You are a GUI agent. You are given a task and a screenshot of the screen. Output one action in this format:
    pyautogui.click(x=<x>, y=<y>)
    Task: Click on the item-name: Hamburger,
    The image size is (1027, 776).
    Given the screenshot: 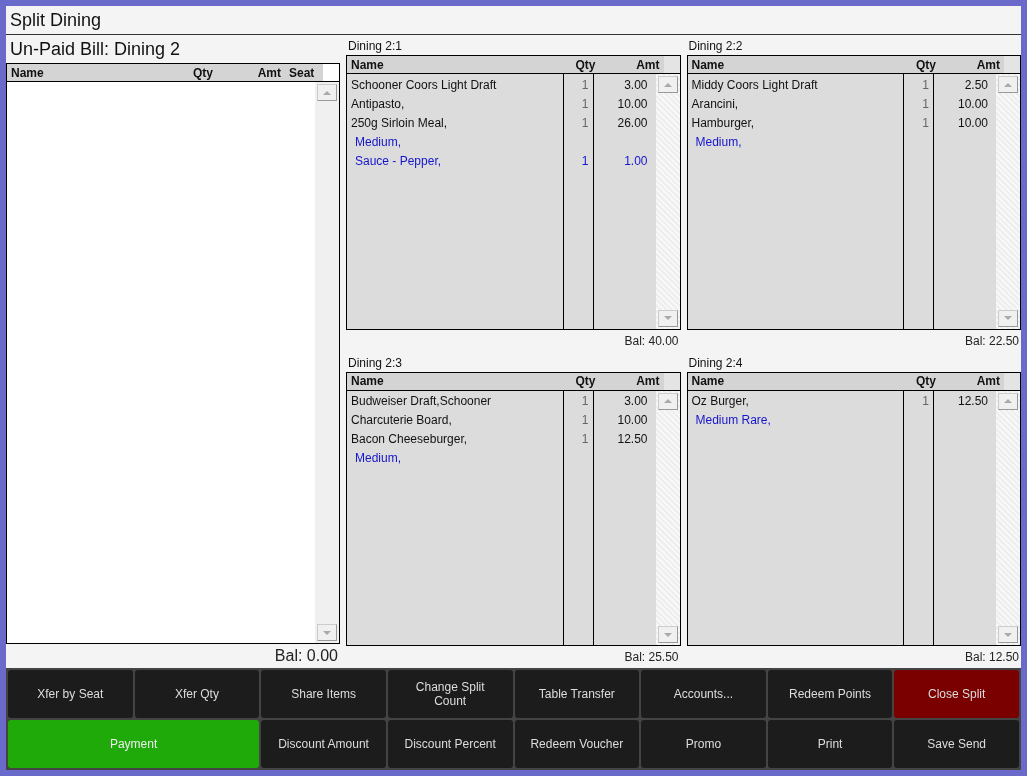 What is the action you would take?
    pyautogui.click(x=723, y=122)
    